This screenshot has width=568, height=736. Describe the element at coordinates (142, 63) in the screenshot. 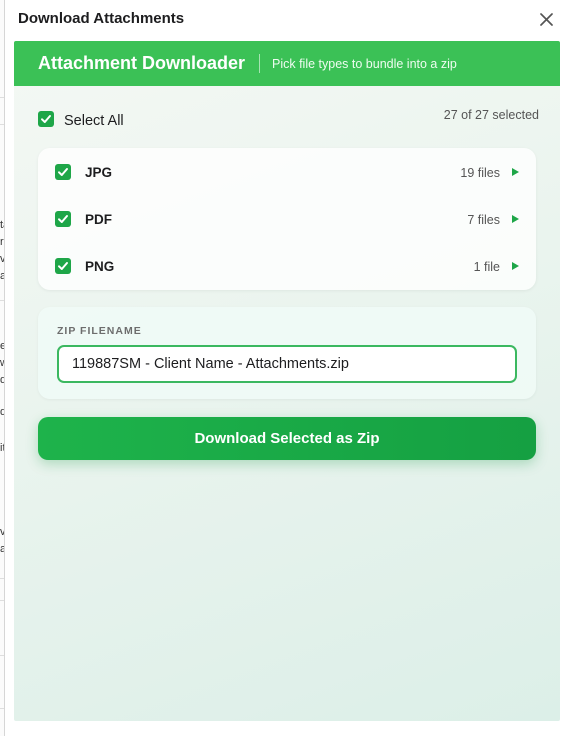

I see `app-name: Attachment Downloader` at that location.